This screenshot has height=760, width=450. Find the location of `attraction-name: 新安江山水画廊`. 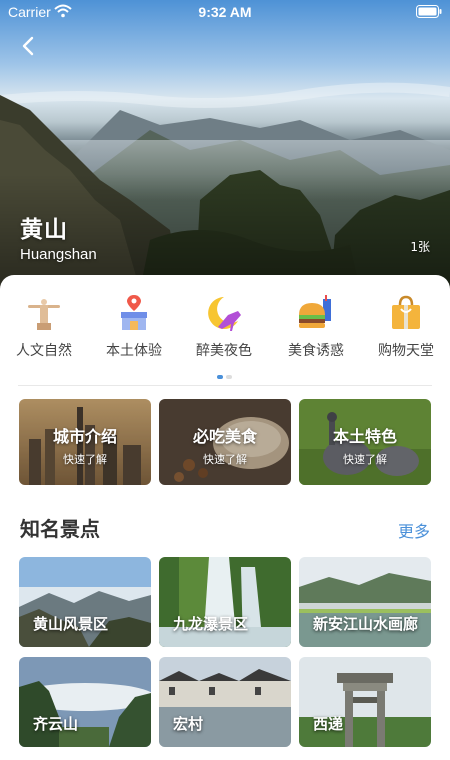

attraction-name: 新安江山水画廊 is located at coordinates (366, 624).